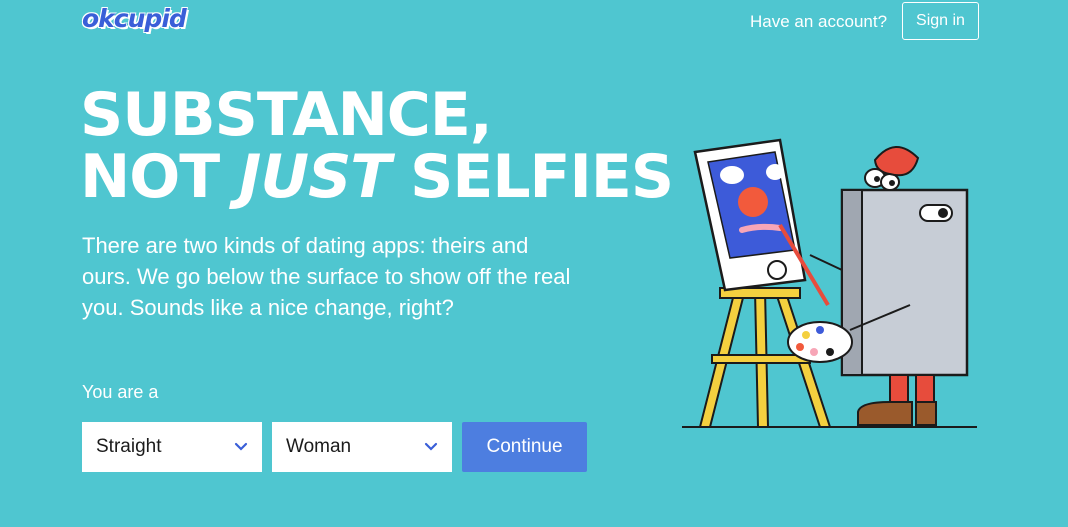 This screenshot has width=1068, height=527. I want to click on gender-select: Woman, so click(362, 447).